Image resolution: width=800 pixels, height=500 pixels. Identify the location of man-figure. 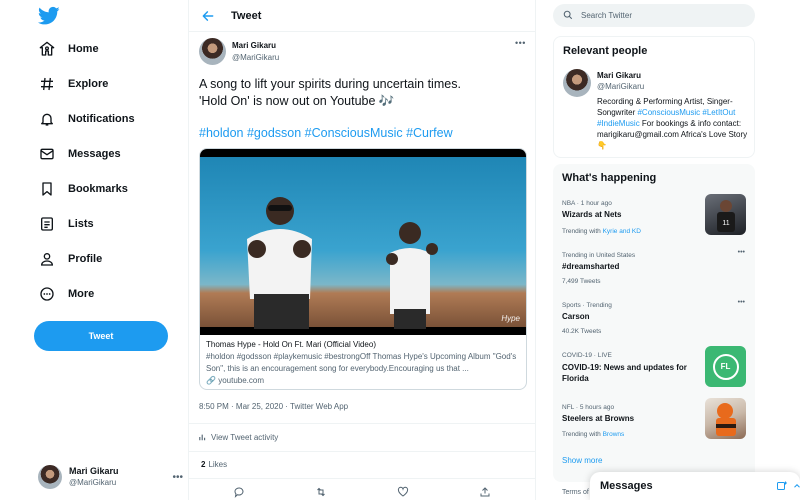
(279, 263).